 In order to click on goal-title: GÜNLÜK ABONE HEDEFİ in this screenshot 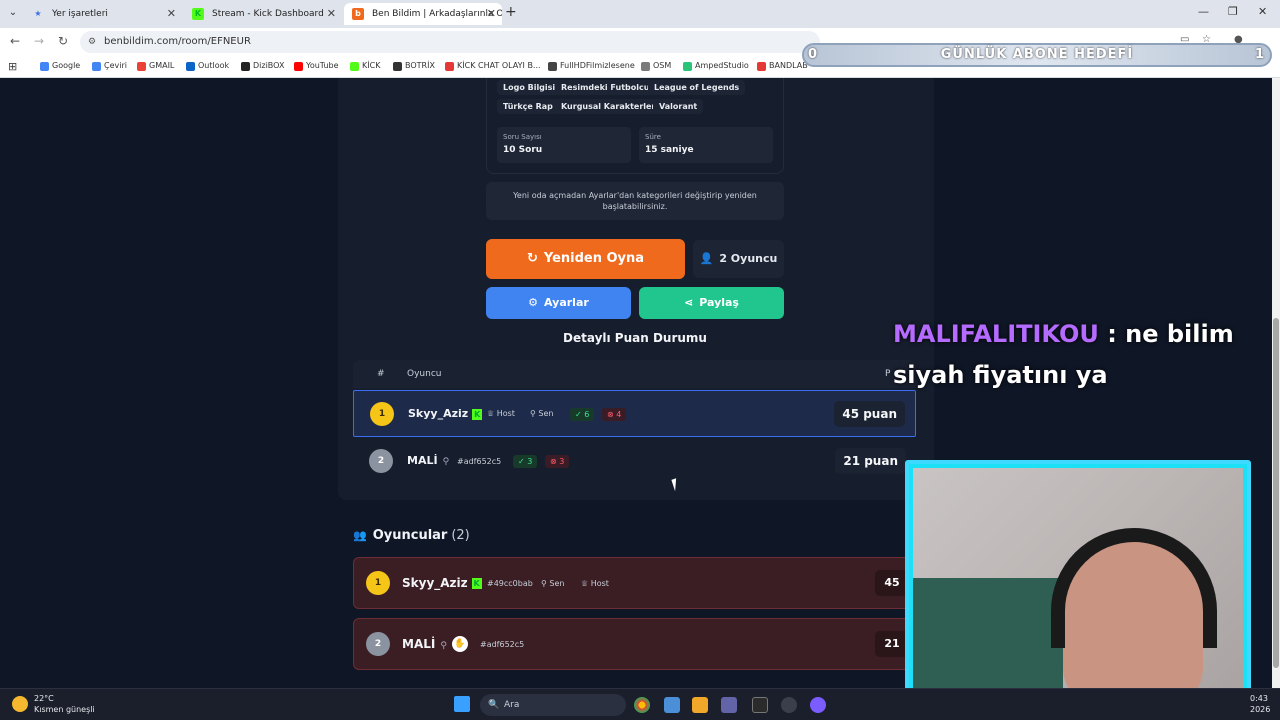, I will do `click(1037, 54)`.